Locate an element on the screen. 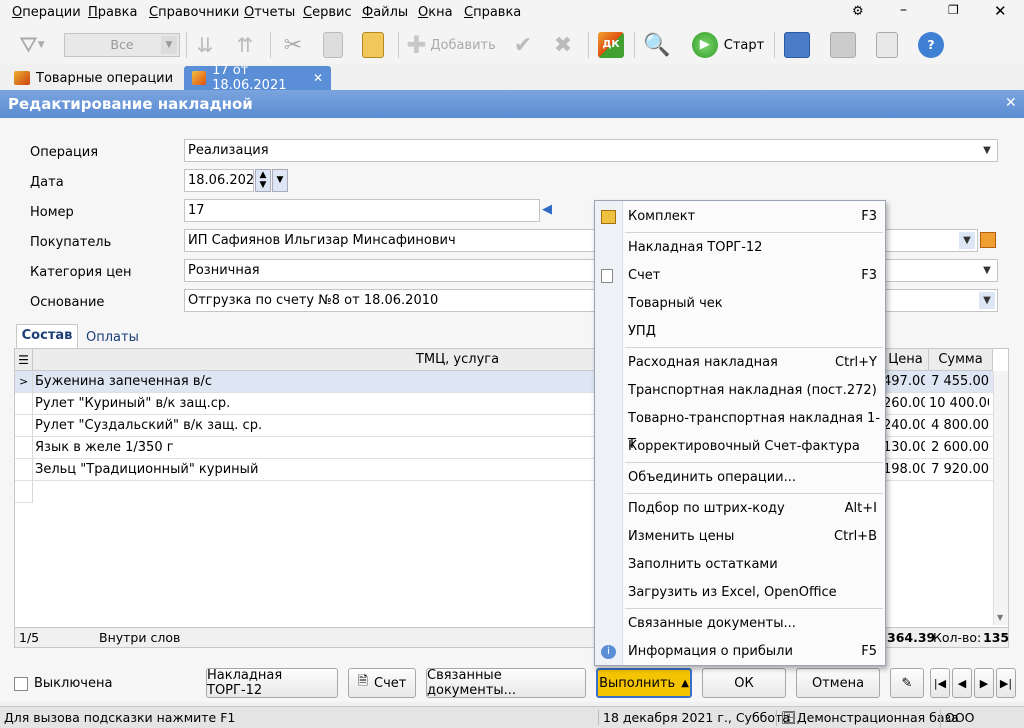  menu-help: Справка is located at coordinates (492, 12).